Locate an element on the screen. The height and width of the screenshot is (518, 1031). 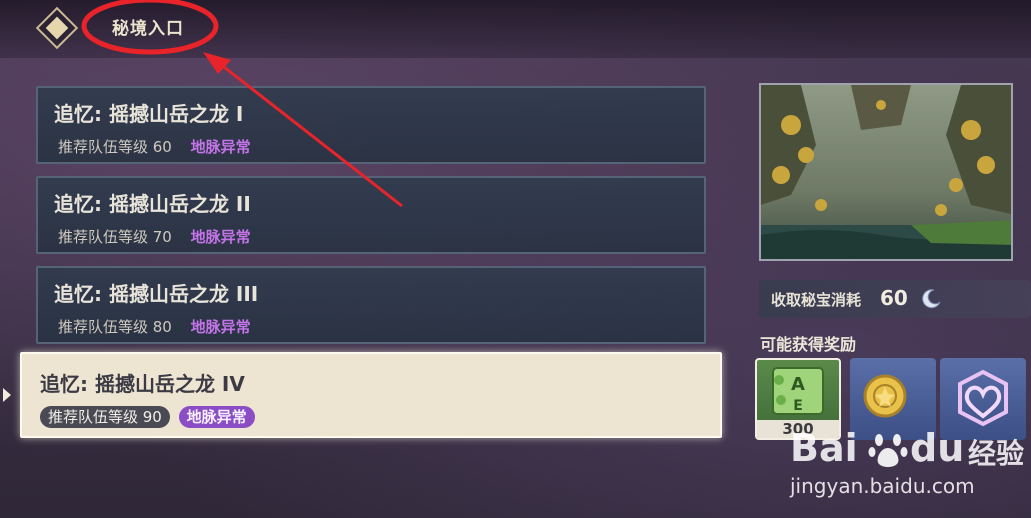
domain-card-3: 追忆: 摇撼山岳之龙 III 推荐队伍等级 80 地脉异常 is located at coordinates (371, 305).